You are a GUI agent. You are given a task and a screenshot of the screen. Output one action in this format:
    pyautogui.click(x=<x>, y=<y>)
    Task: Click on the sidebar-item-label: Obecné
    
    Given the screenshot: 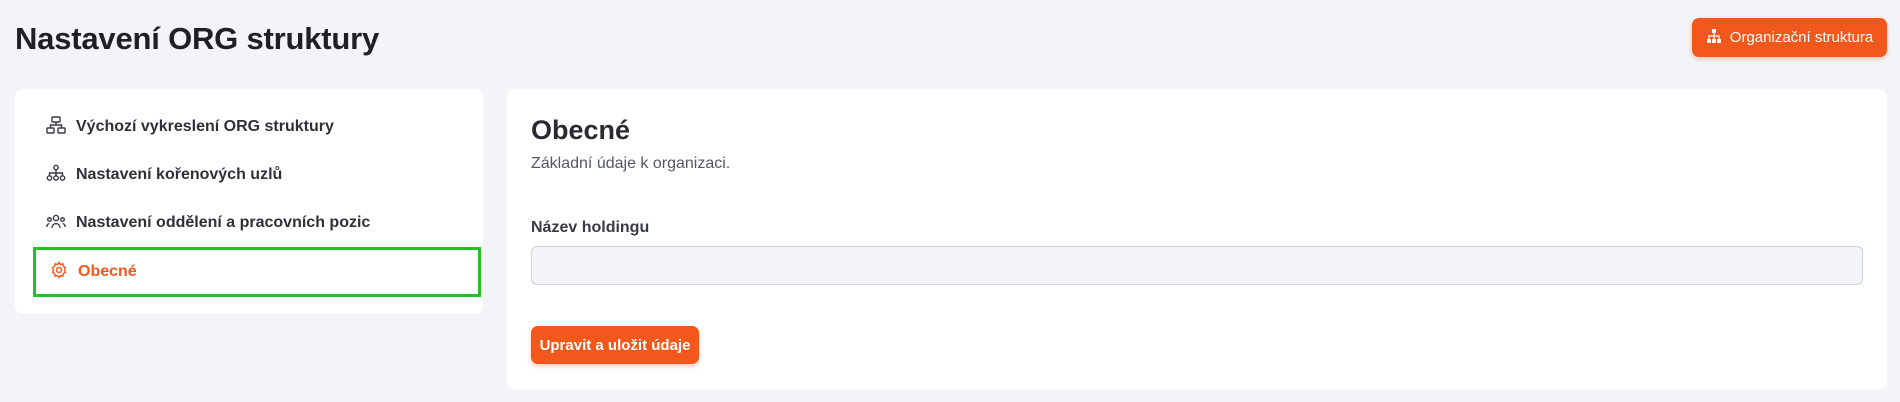 What is the action you would take?
    pyautogui.click(x=107, y=271)
    